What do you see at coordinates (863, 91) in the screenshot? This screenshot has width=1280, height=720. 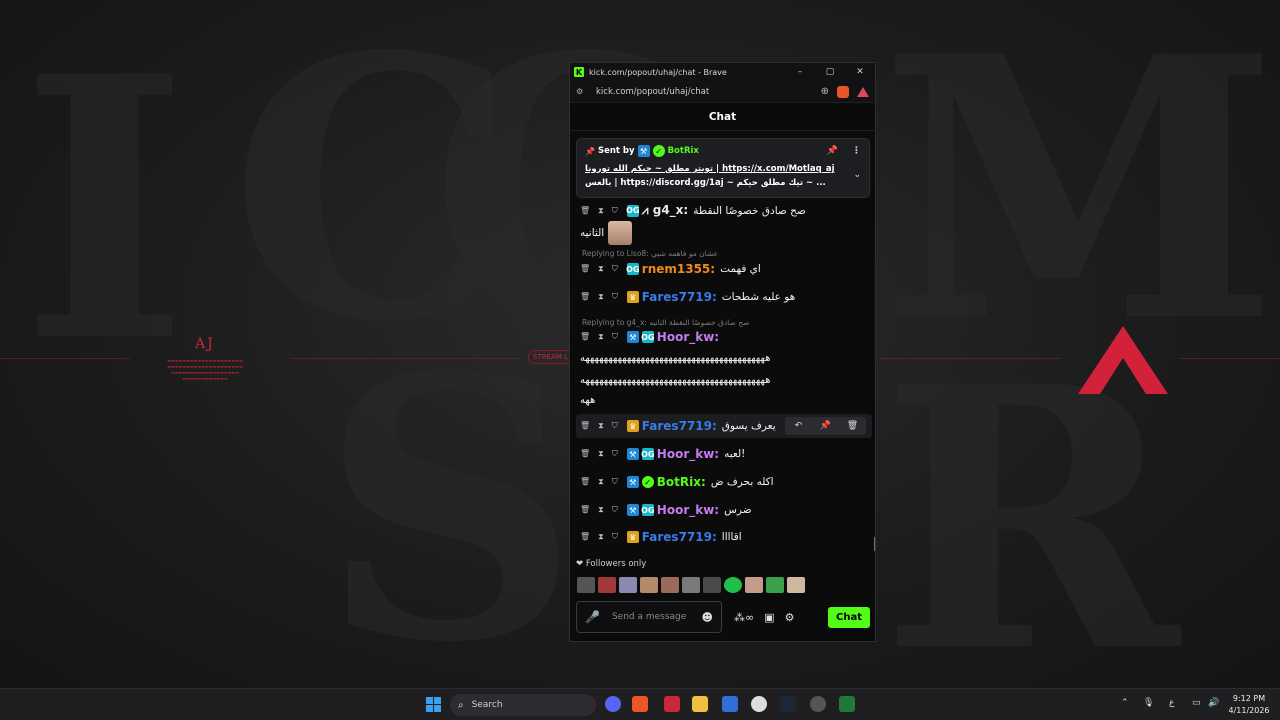 I see `brave-rewards-icon` at bounding box center [863, 91].